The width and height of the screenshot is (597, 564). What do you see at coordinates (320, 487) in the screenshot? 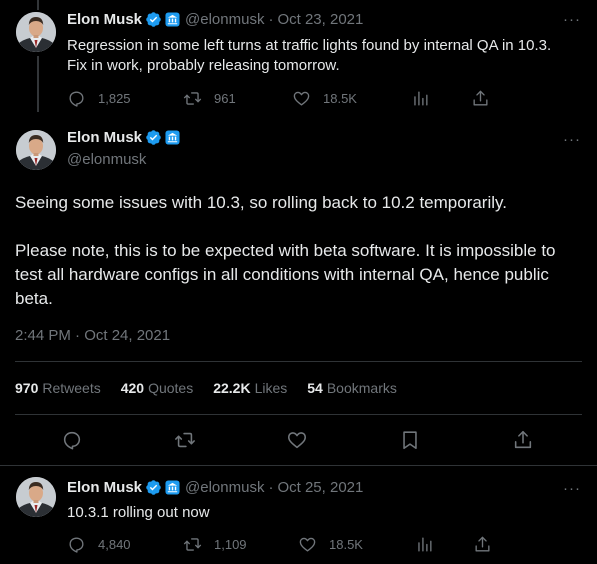
I see `tweet-date: Oct 25, 2021` at bounding box center [320, 487].